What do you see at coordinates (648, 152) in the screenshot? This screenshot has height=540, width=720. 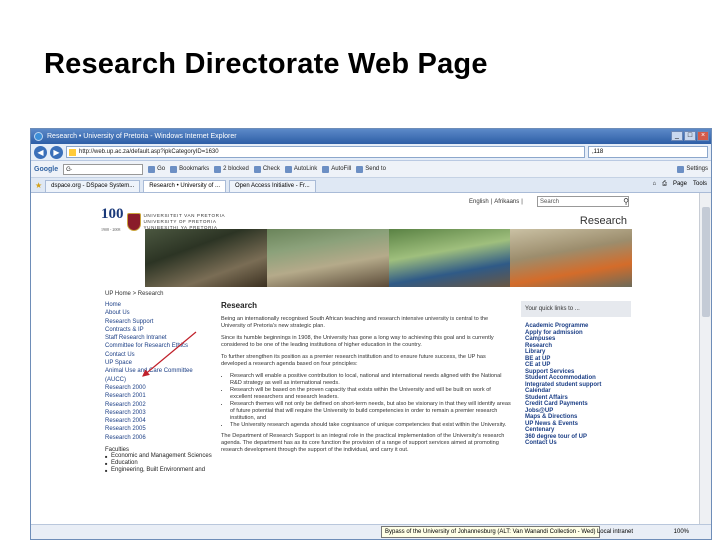 I see `browser-search-input: ,118` at bounding box center [648, 152].